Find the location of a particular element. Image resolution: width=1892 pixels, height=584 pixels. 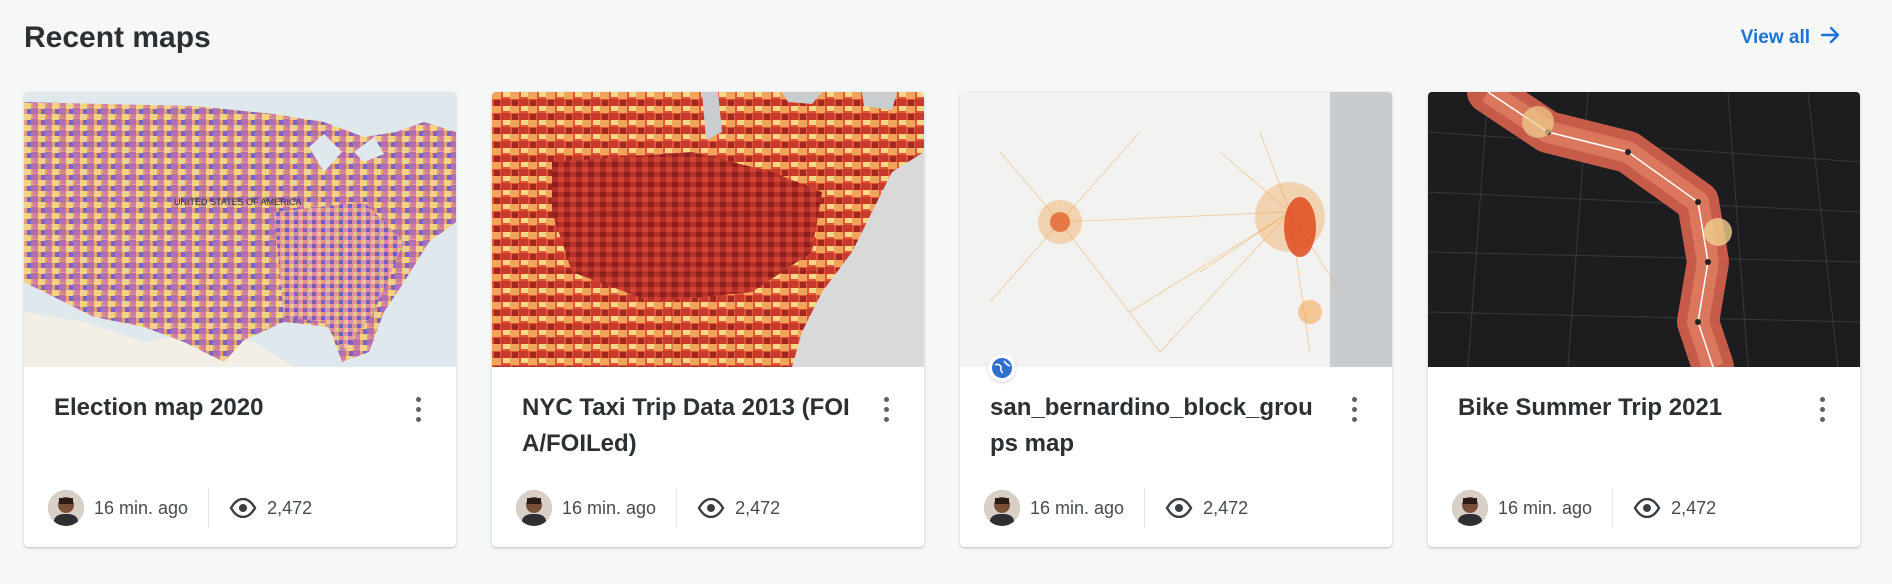

view-all-label: View all is located at coordinates (1775, 37).